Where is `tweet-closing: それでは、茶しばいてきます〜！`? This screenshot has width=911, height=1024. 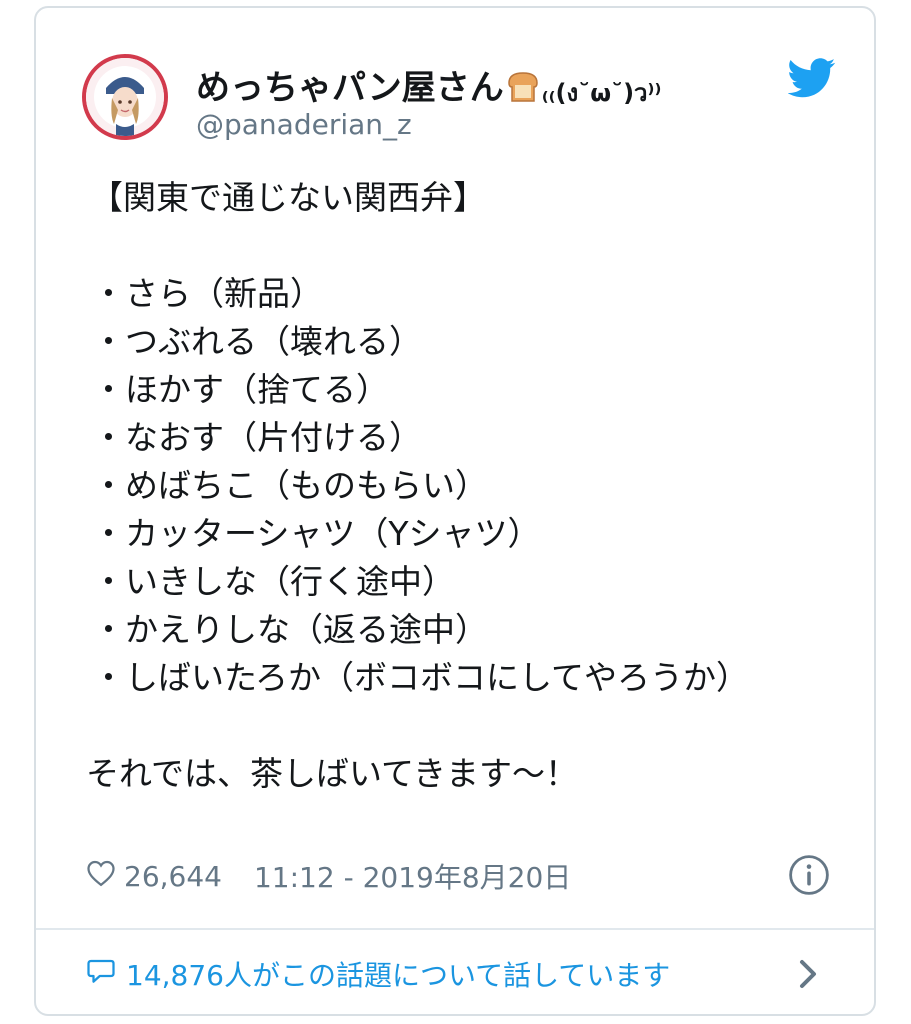 tweet-closing: それでは、茶しばいてきます〜！ is located at coordinates (332, 773).